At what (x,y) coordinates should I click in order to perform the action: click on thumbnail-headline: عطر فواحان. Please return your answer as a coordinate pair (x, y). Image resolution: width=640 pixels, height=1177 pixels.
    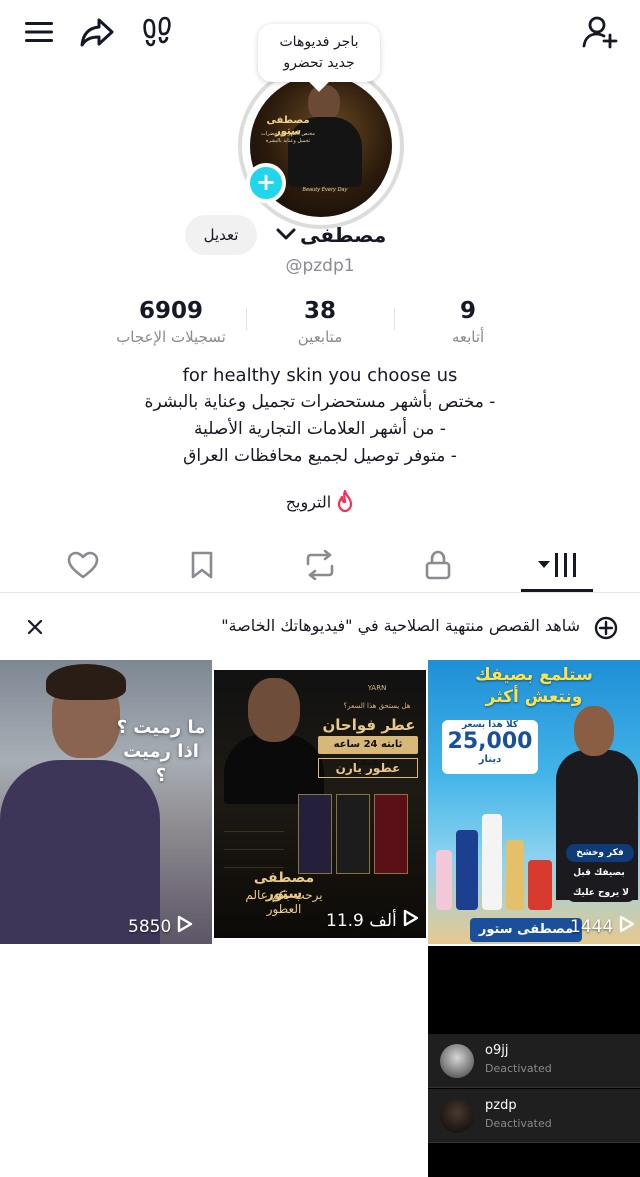
    Looking at the image, I should click on (369, 725).